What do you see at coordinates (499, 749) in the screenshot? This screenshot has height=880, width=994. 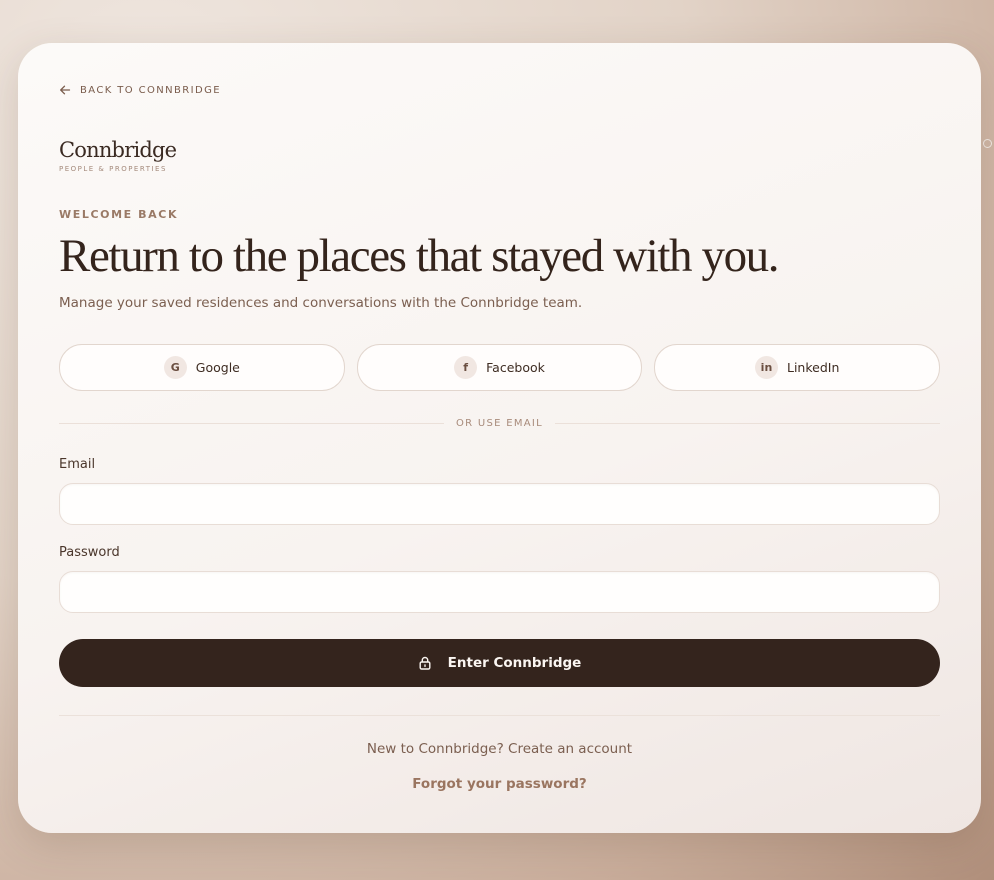 I see `create-account-link: New to Connbridge? Create an account` at bounding box center [499, 749].